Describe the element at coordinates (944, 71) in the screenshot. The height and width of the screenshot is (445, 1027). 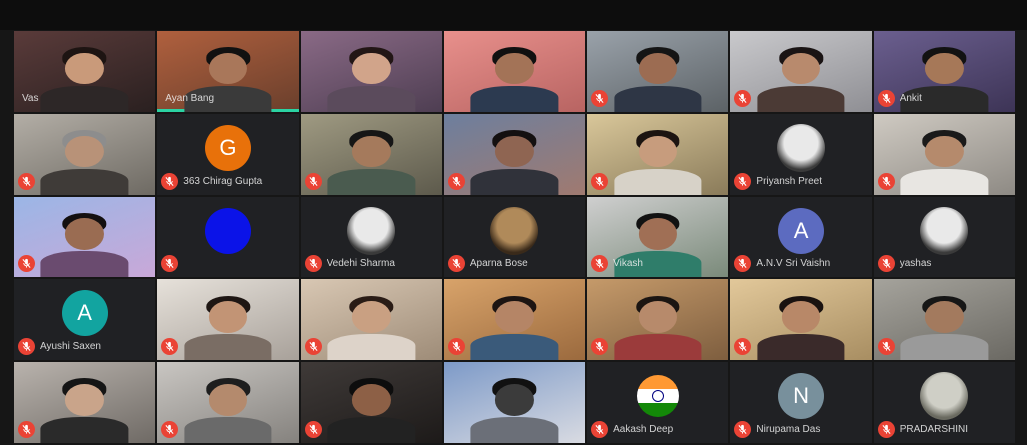
I see `participant-tile: Ankit` at that location.